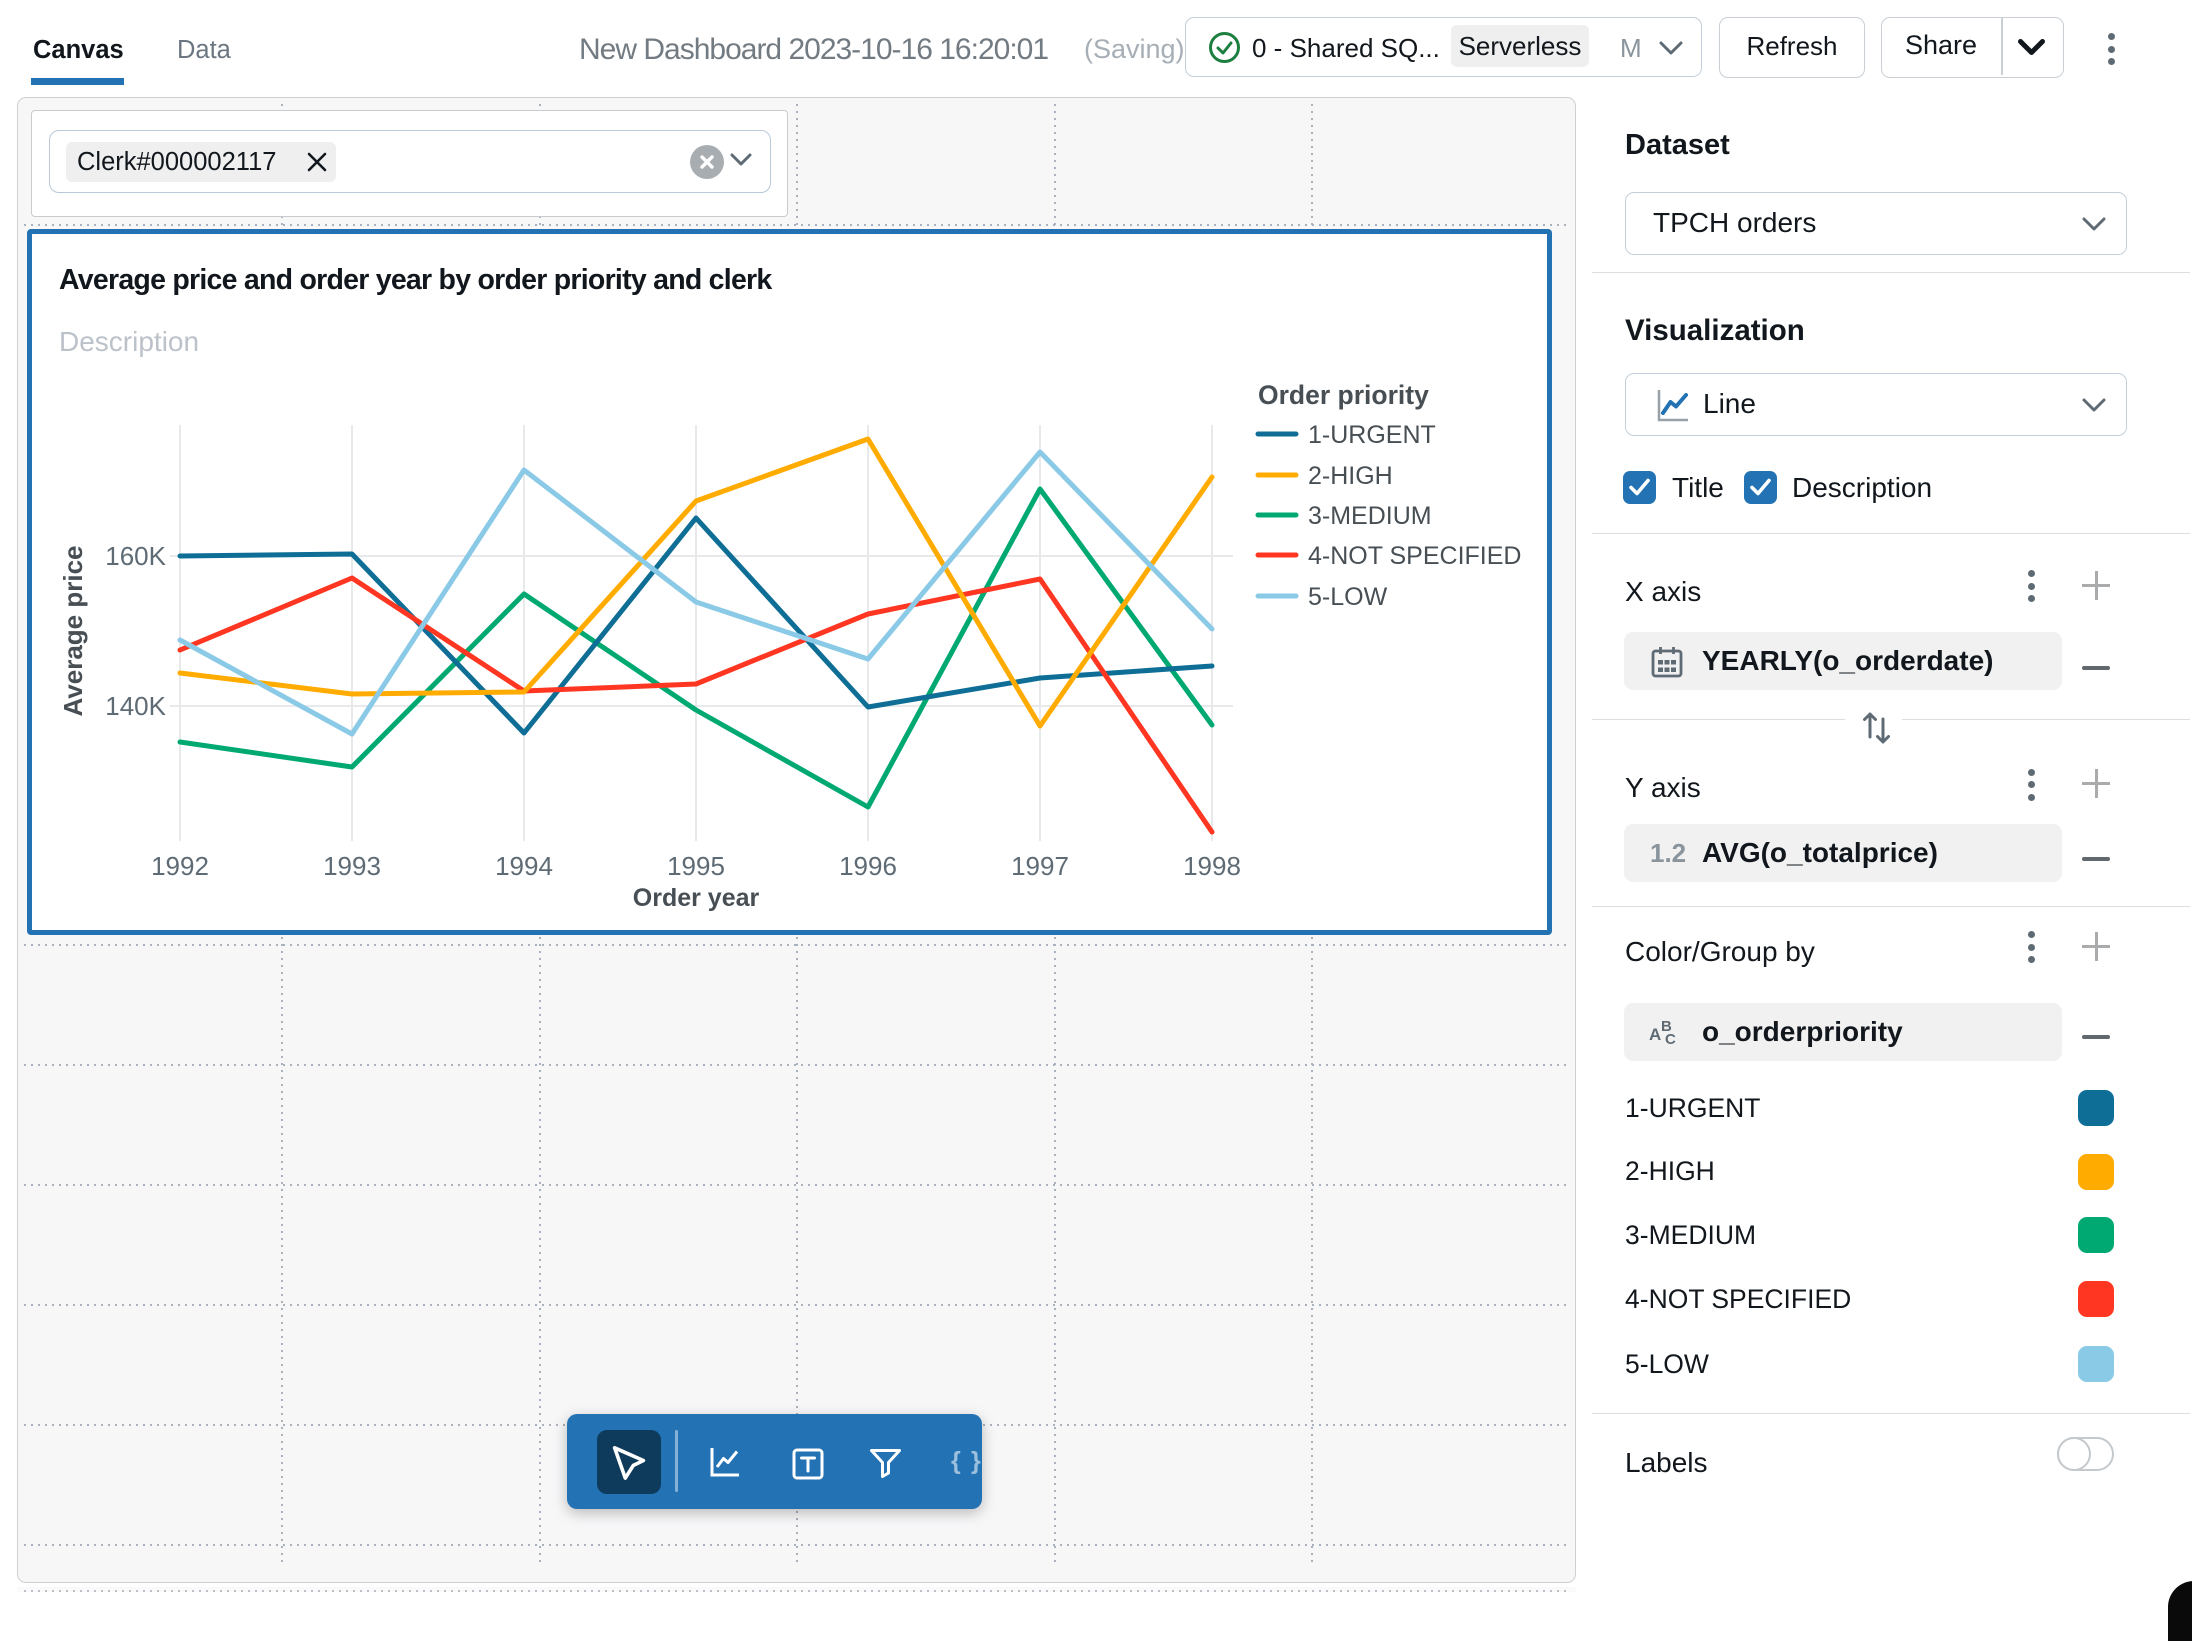 This screenshot has height=1641, width=2192. What do you see at coordinates (1372, 435) in the screenshot?
I see `svg-text: 1-URGENT` at bounding box center [1372, 435].